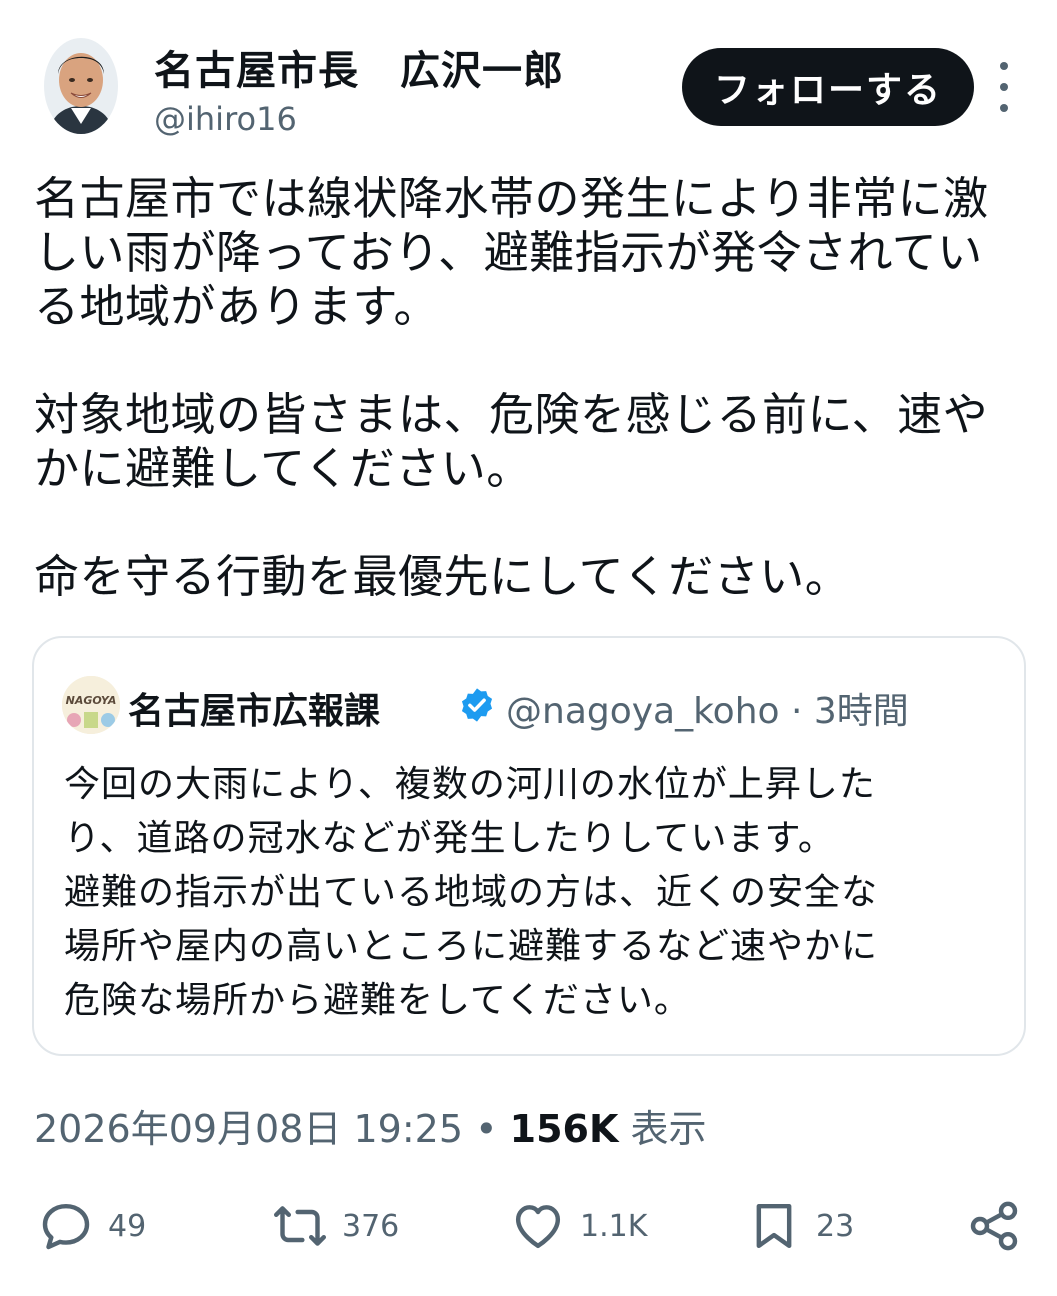  I want to click on reply-button: 49, so click(92, 1226).